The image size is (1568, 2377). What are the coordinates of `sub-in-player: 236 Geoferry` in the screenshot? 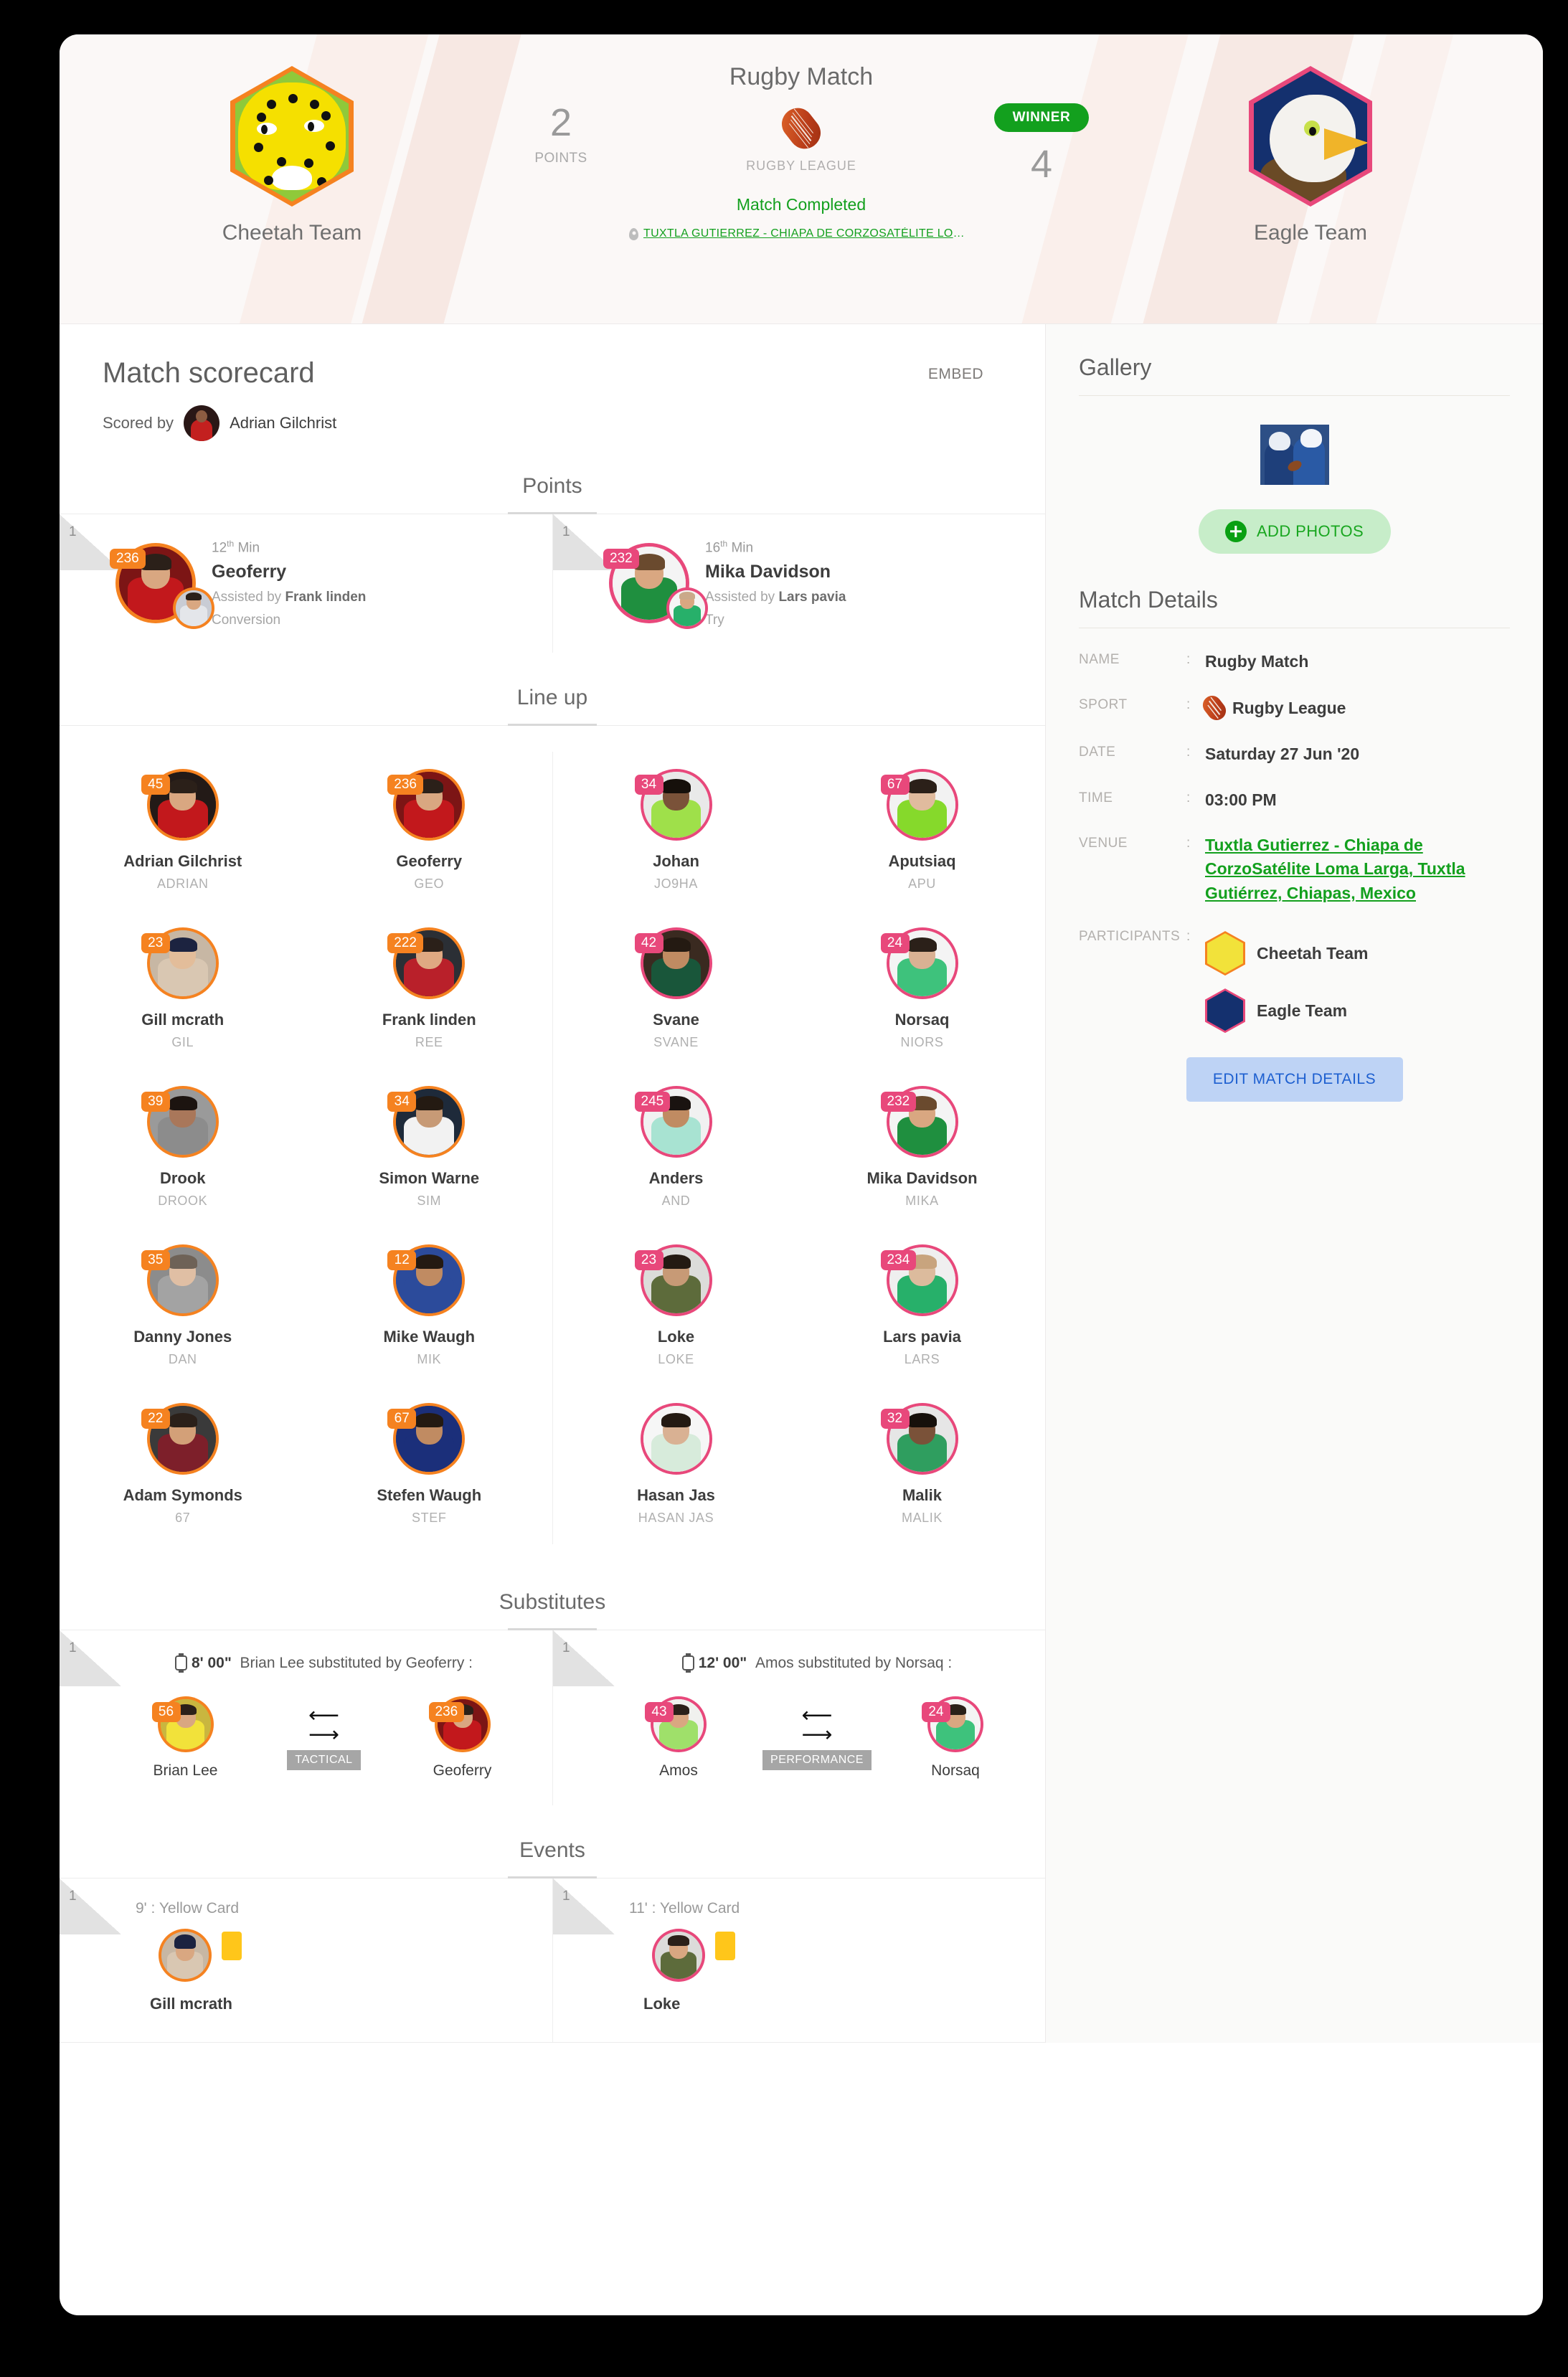 It's located at (463, 1738).